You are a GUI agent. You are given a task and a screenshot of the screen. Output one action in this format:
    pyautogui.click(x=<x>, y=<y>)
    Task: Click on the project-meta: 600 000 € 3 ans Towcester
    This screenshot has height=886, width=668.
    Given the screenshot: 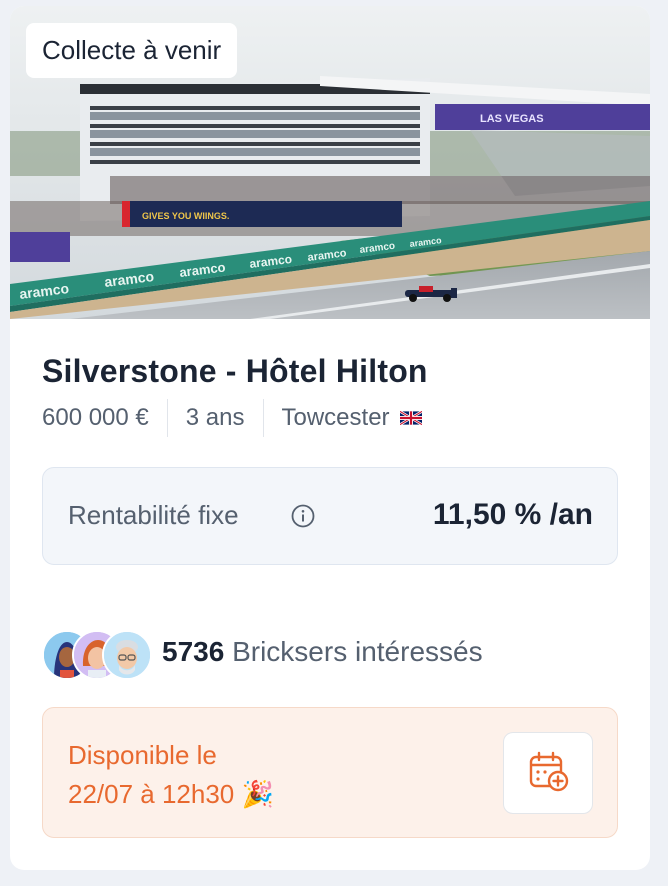 What is the action you would take?
    pyautogui.click(x=232, y=418)
    